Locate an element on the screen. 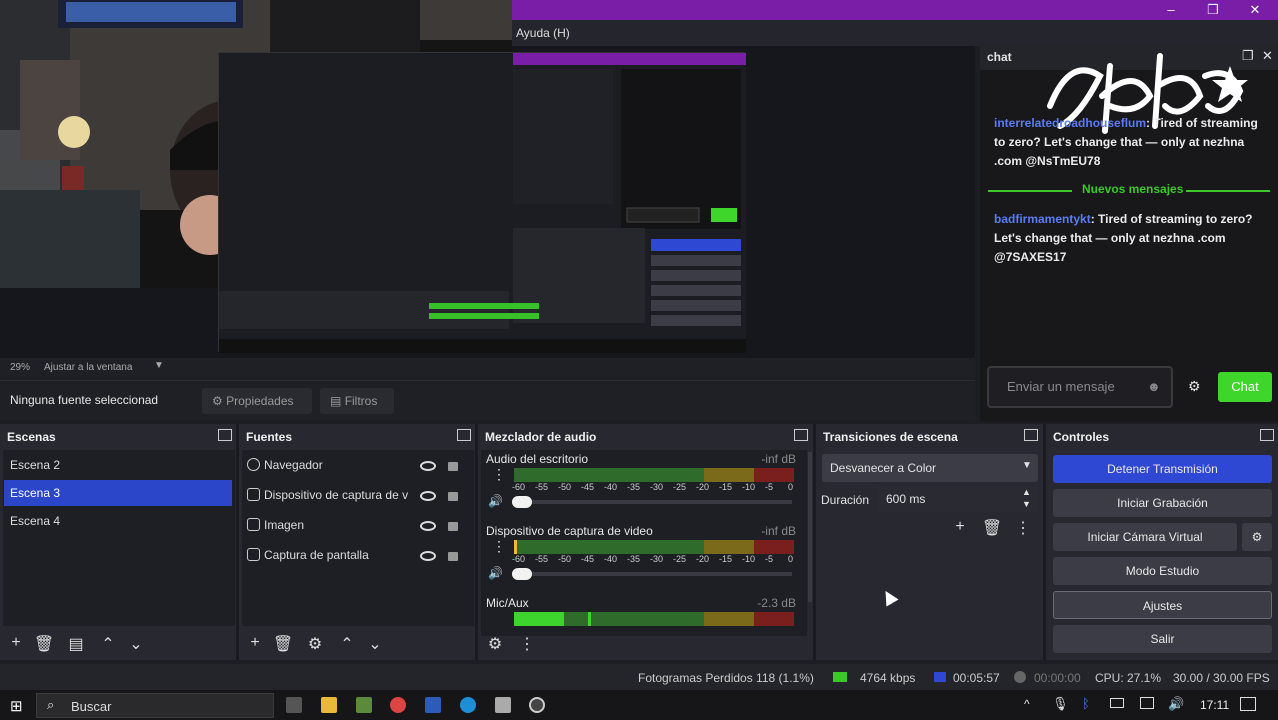  word-icon is located at coordinates (433, 705).